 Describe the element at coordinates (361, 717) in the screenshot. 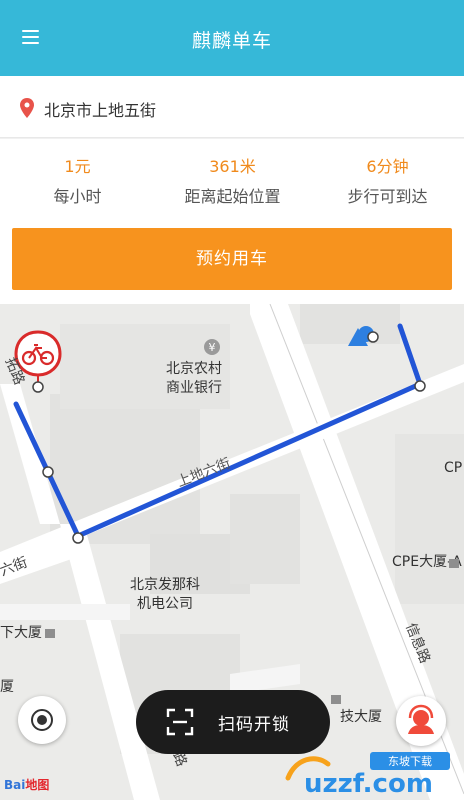

I see `map-label-building-bottom: 技大厦` at that location.